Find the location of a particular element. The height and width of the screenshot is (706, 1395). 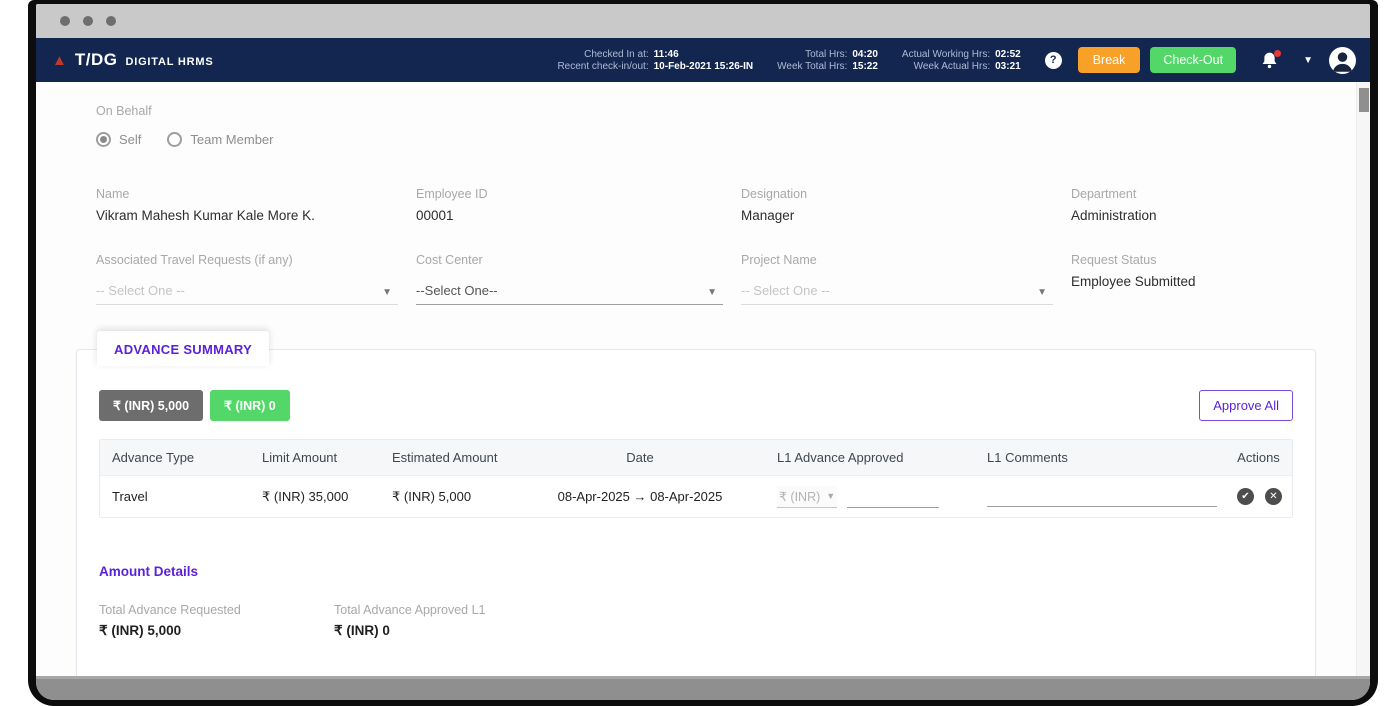

select-value: ₹ (INR) is located at coordinates (800, 496).